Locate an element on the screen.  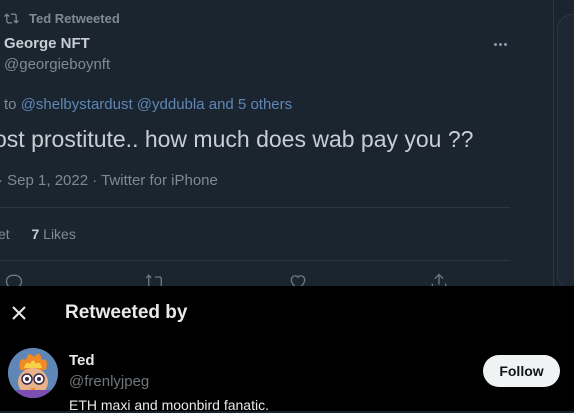
avatar is located at coordinates (33, 373).